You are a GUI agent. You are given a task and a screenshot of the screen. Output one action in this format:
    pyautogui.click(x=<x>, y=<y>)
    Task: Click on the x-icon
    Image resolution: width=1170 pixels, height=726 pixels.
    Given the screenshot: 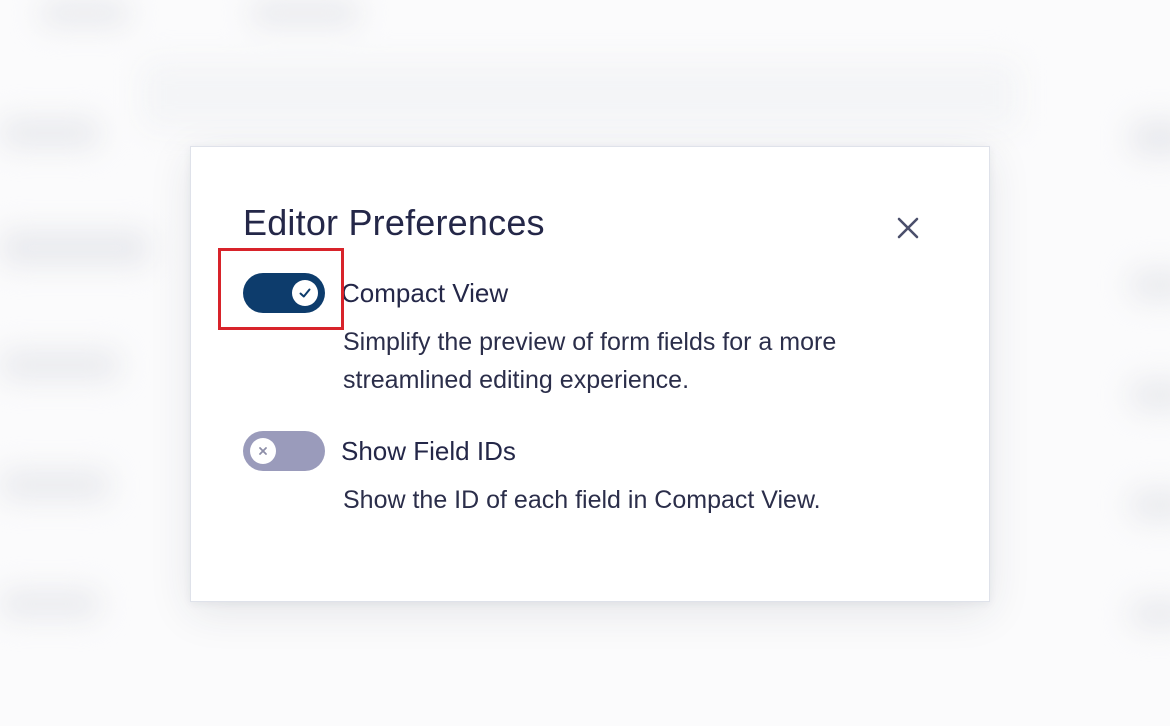 What is the action you would take?
    pyautogui.click(x=263, y=451)
    